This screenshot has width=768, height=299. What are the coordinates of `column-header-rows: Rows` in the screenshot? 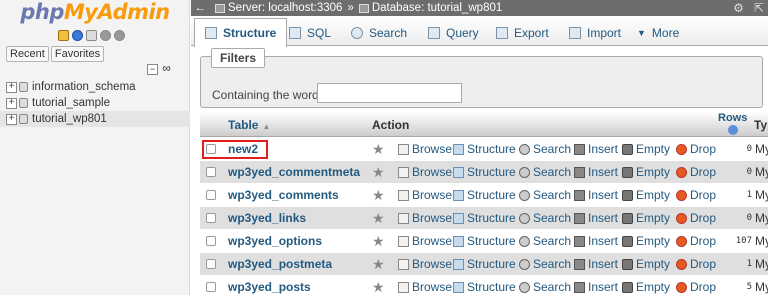 It's located at (732, 123).